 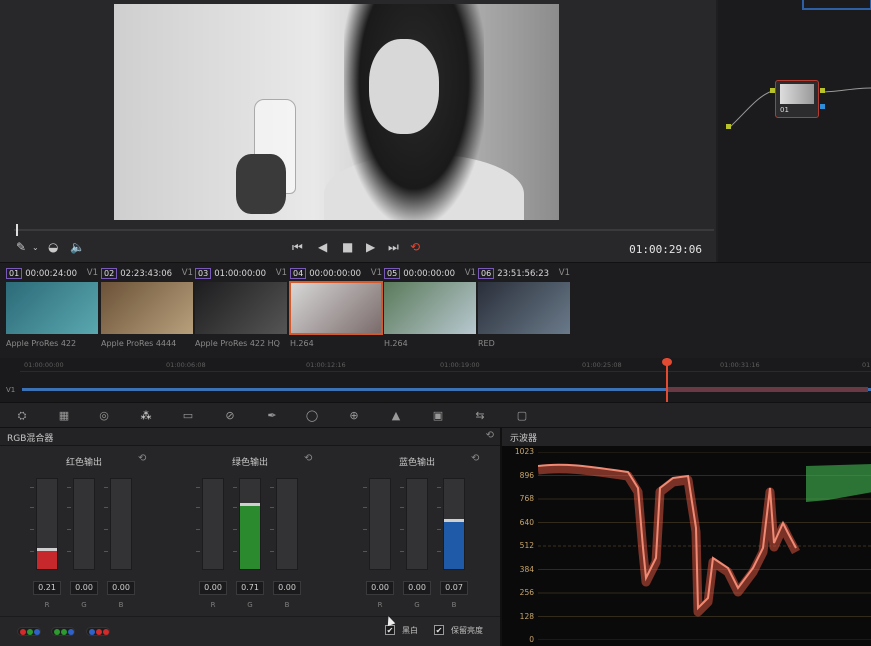 What do you see at coordinates (109, 273) in the screenshot?
I see `clip-number: 02` at bounding box center [109, 273].